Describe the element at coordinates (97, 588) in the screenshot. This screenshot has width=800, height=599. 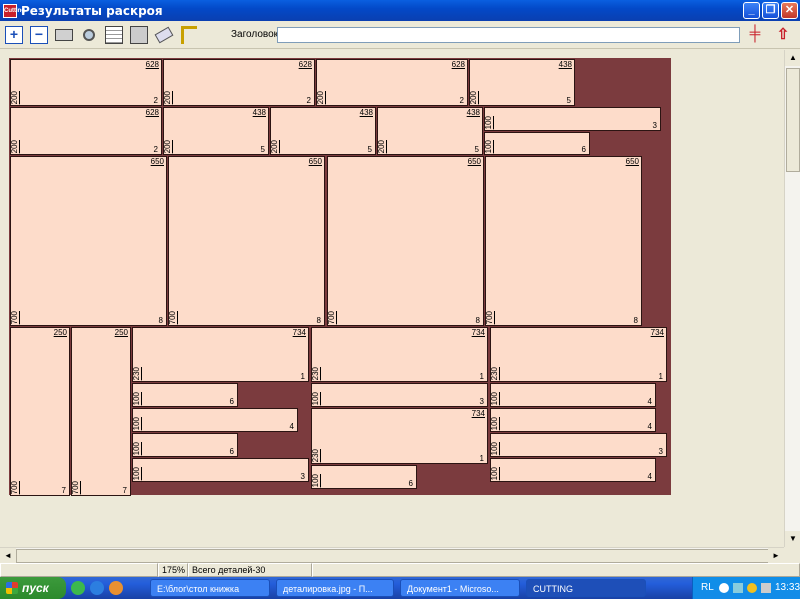
I see `ie-icon` at that location.